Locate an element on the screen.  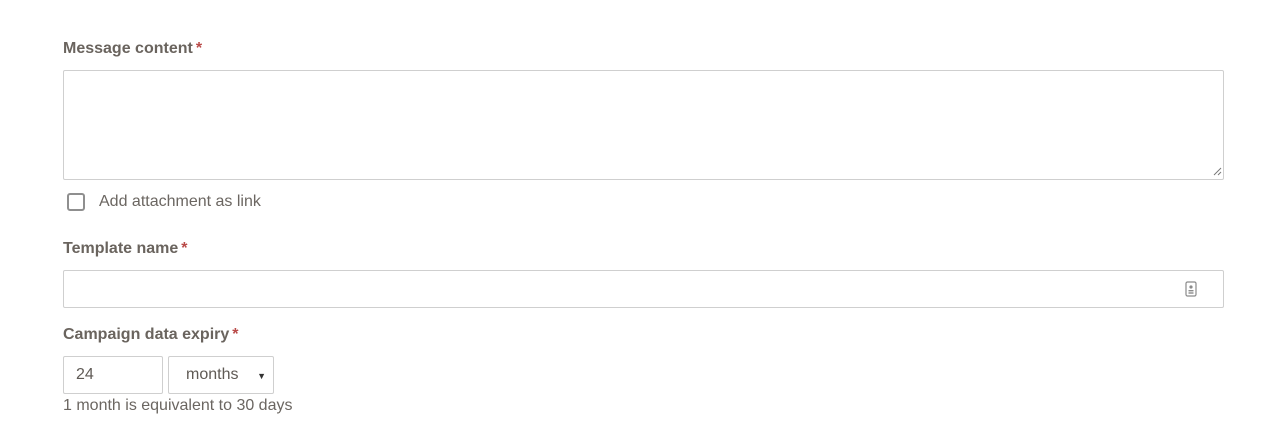
add-attachment-option: Add attachment as link is located at coordinates (164, 202).